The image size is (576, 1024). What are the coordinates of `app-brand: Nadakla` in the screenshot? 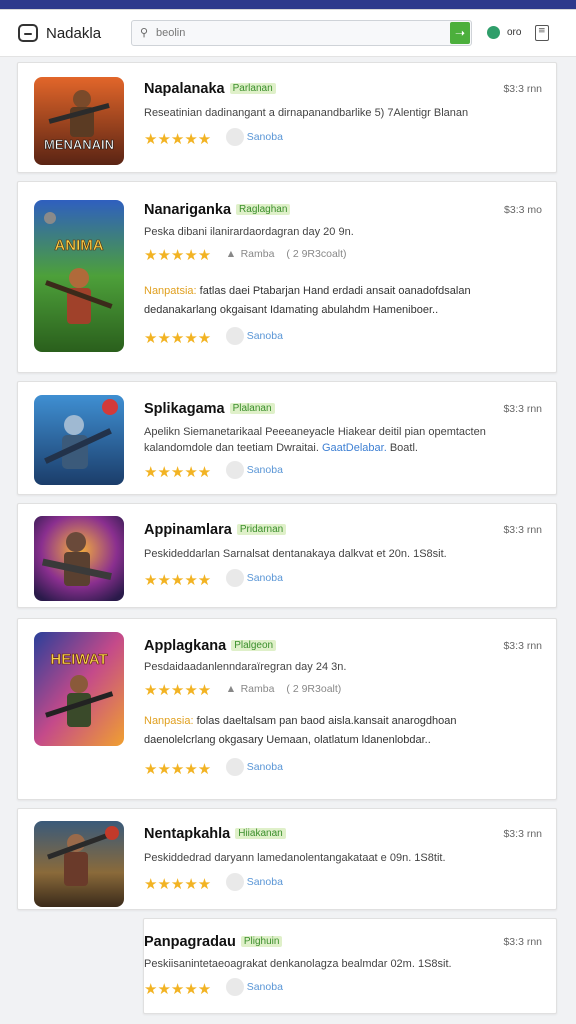 It's located at (74, 33).